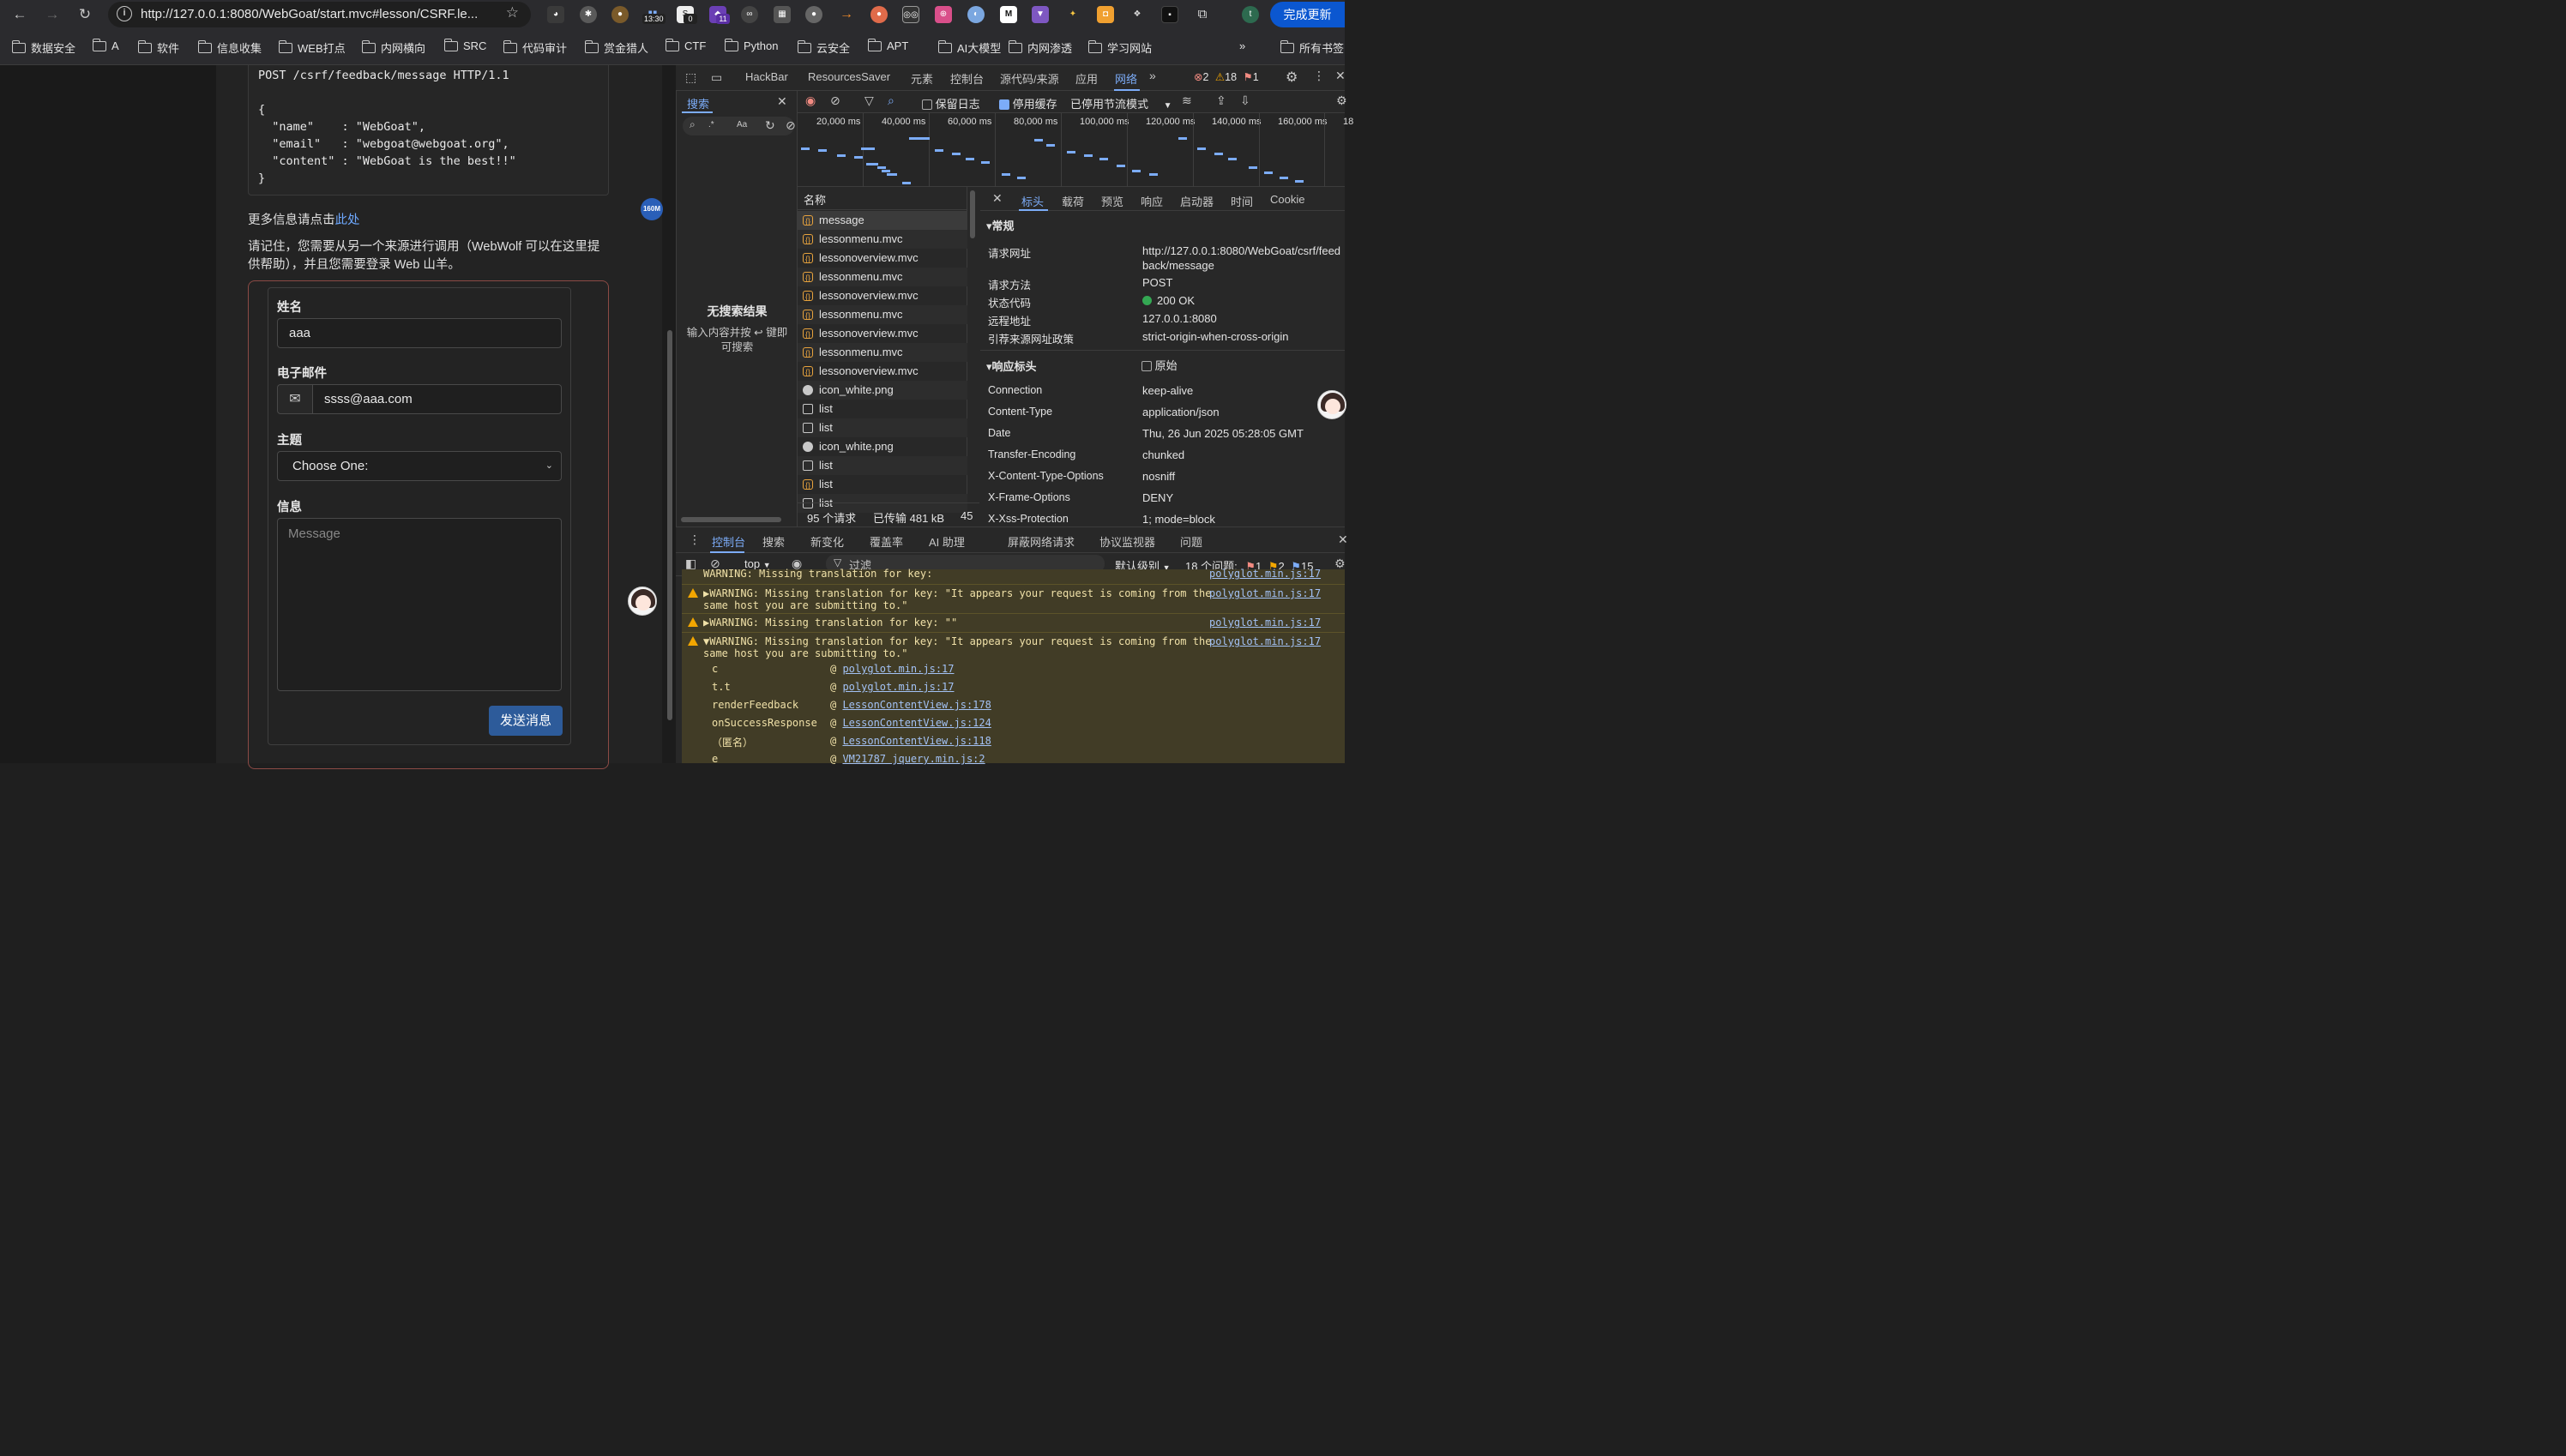  Describe the element at coordinates (669, 525) in the screenshot. I see `page-scrollbar-thumb` at that location.